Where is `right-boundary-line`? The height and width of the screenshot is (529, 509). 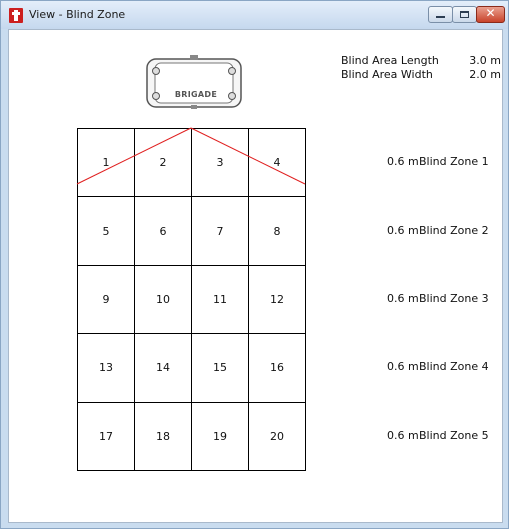 right-boundary-line is located at coordinates (248, 156).